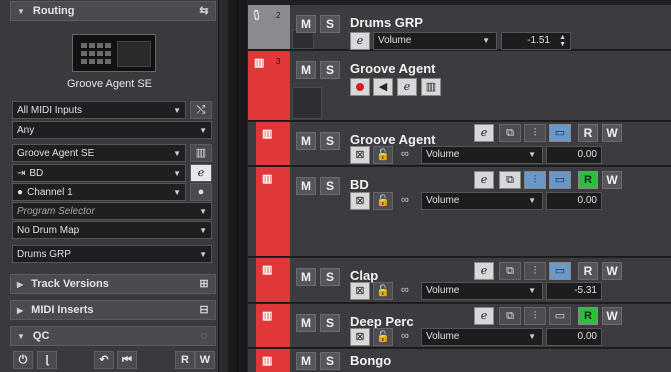 The width and height of the screenshot is (671, 372). I want to click on instrument-thumbnail, so click(114, 53).